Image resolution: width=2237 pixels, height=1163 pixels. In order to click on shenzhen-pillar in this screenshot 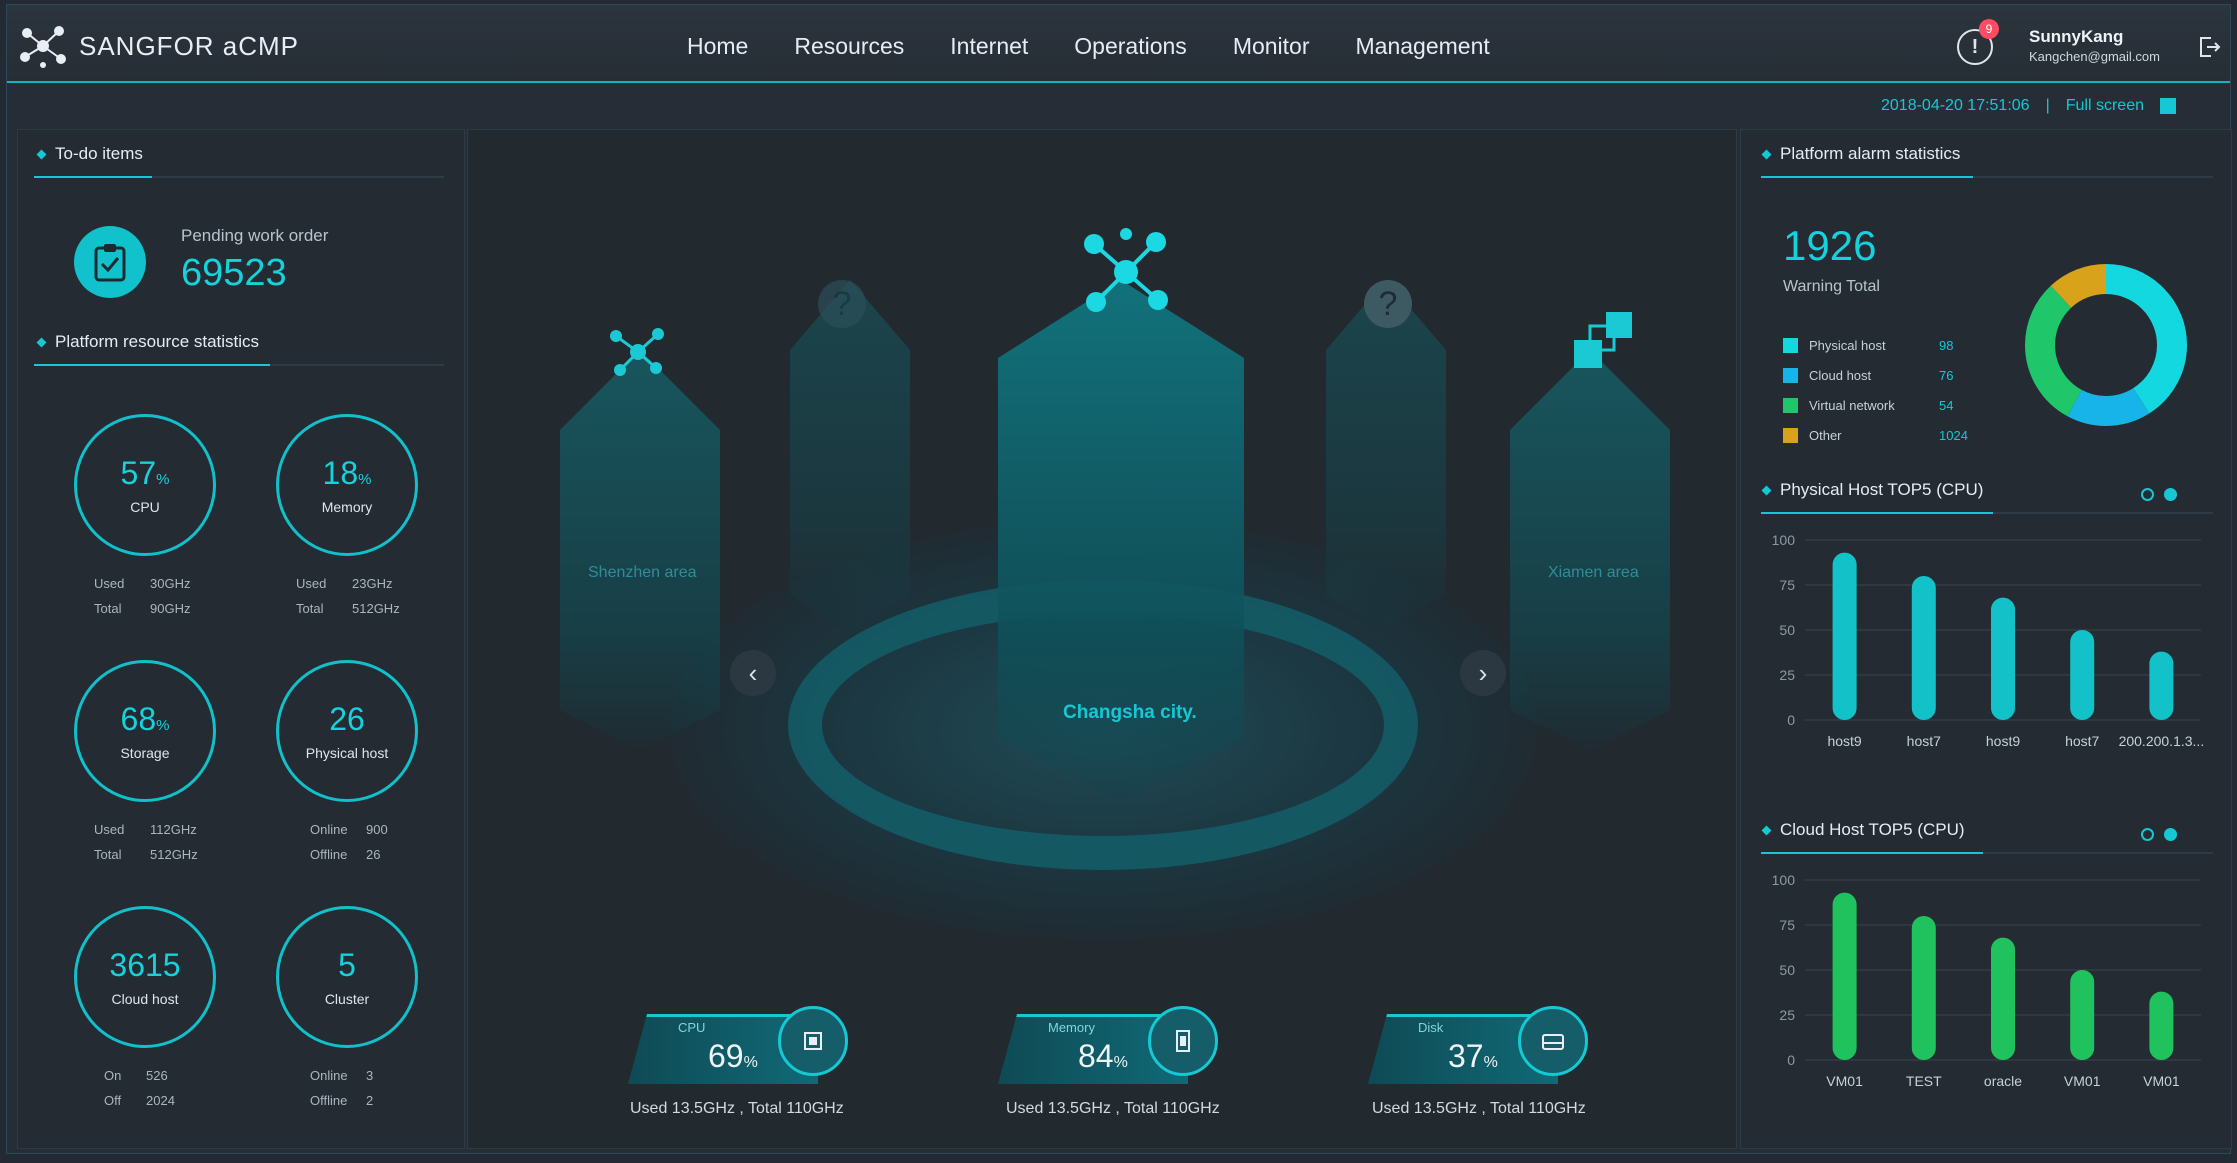, I will do `click(640, 550)`.